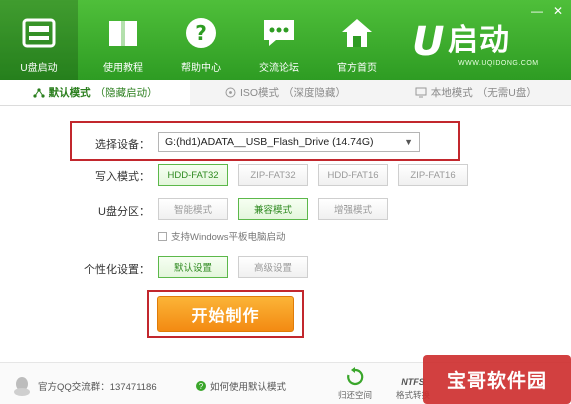  What do you see at coordinates (117, 270) in the screenshot?
I see `personal-label: 个性化设置：` at bounding box center [117, 270].